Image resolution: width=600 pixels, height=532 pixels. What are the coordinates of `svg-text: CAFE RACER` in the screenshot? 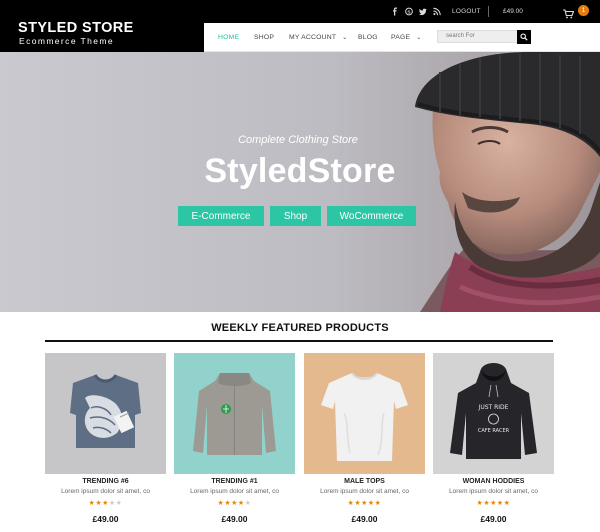 It's located at (494, 431).